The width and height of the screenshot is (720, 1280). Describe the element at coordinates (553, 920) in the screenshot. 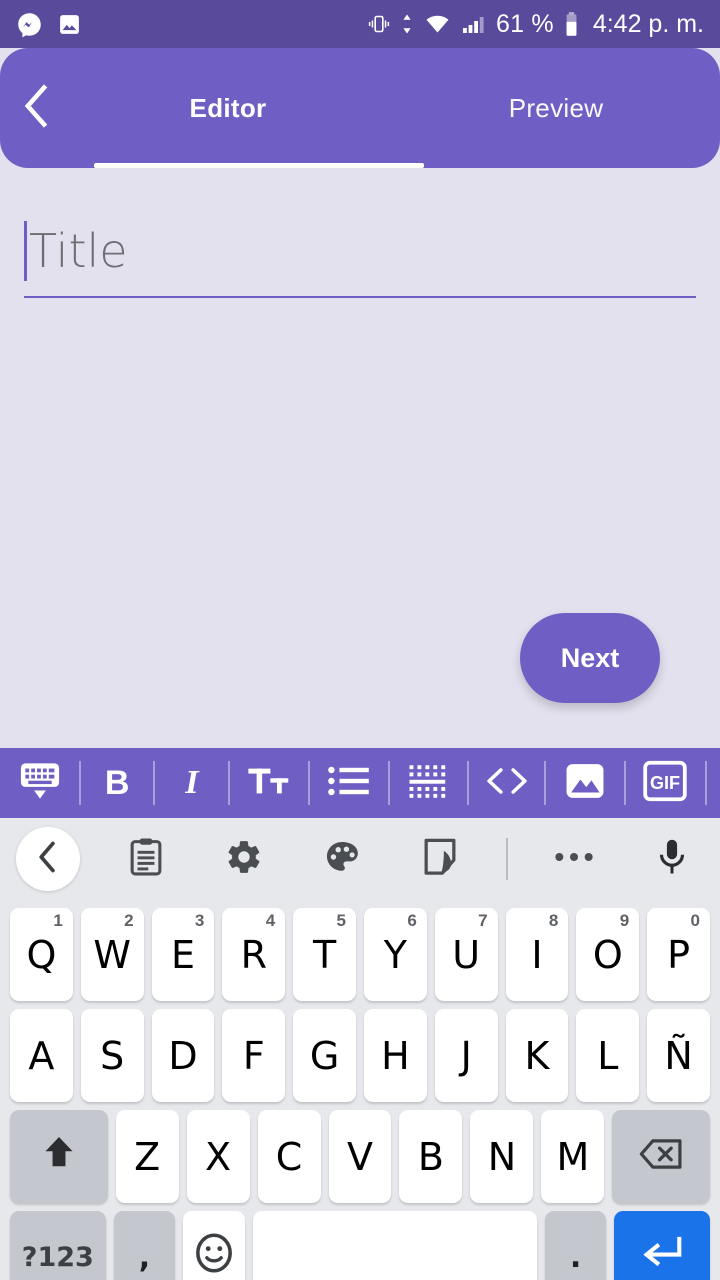

I see `key-superscript: 8` at that location.